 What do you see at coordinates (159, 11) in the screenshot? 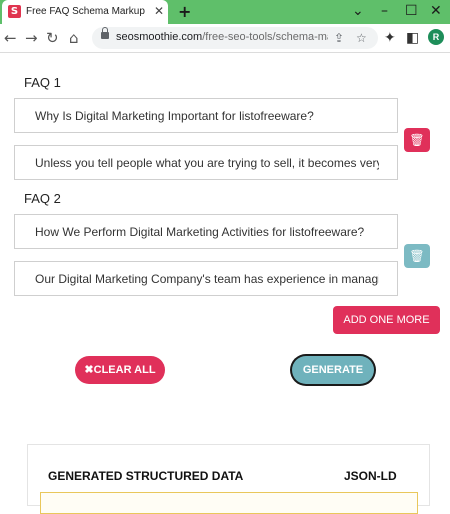
I see `close-icon: ✕` at bounding box center [159, 11].